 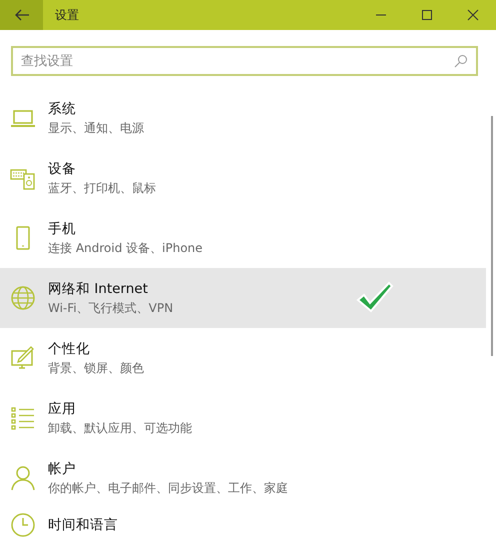 What do you see at coordinates (243, 523) in the screenshot?
I see `settings-item: 时间和语言` at bounding box center [243, 523].